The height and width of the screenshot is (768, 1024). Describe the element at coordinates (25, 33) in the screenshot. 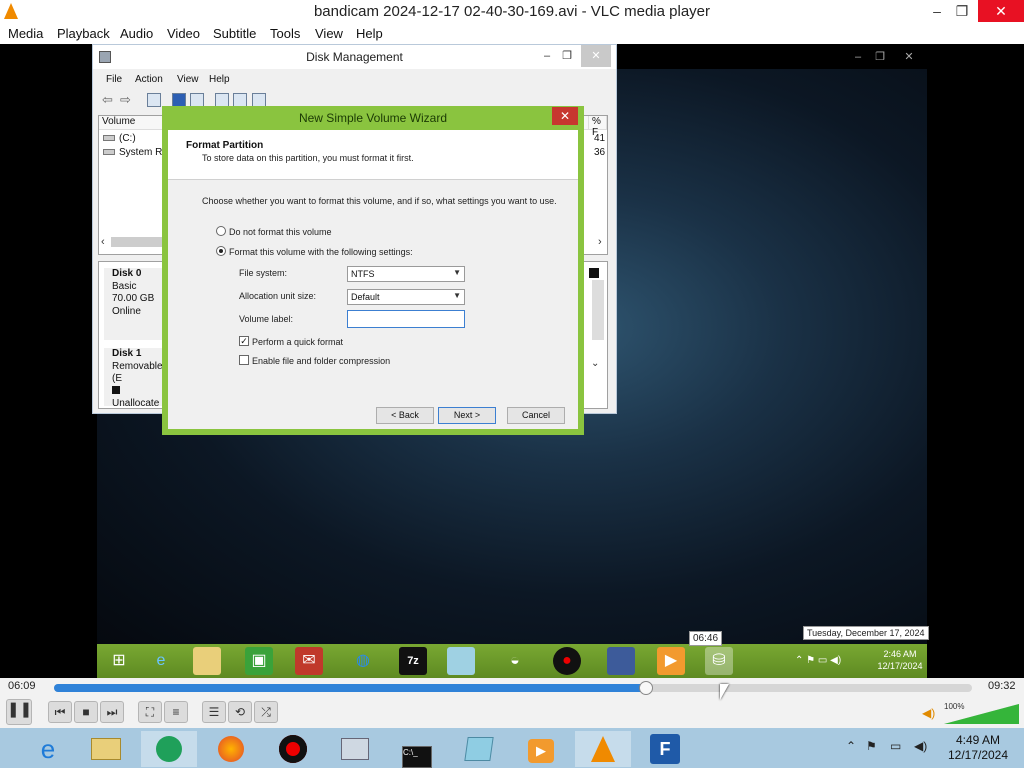

I see `menu-media: Media` at that location.